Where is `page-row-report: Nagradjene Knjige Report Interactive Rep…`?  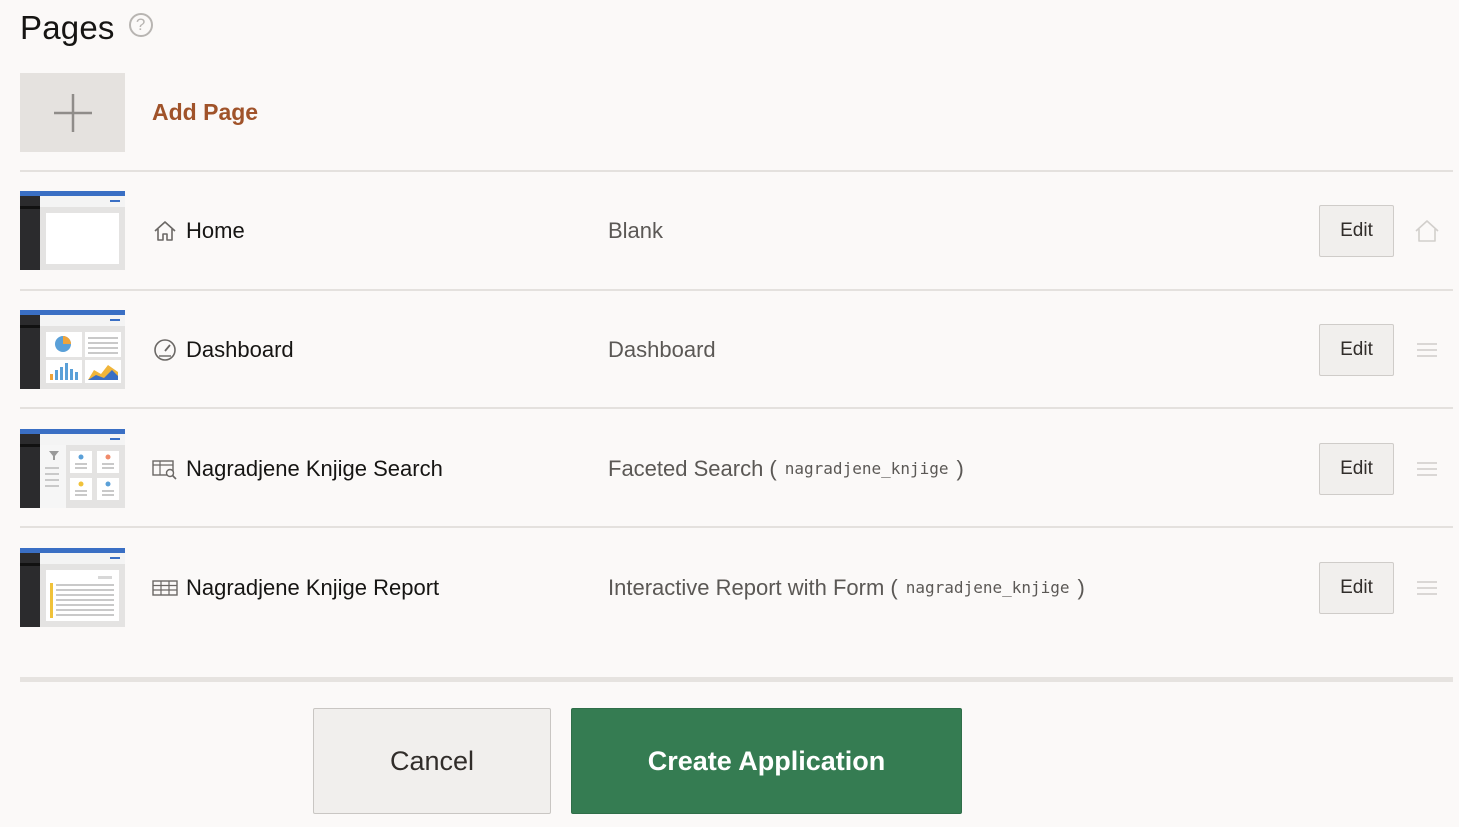
page-row-report: Nagradjene Knjige Report Interactive Rep… is located at coordinates (736, 588).